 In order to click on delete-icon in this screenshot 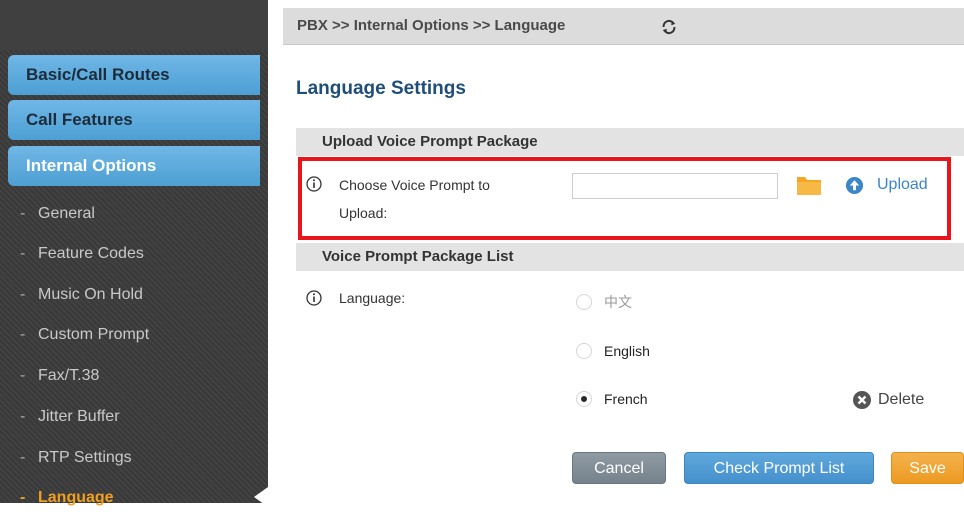, I will do `click(862, 400)`.